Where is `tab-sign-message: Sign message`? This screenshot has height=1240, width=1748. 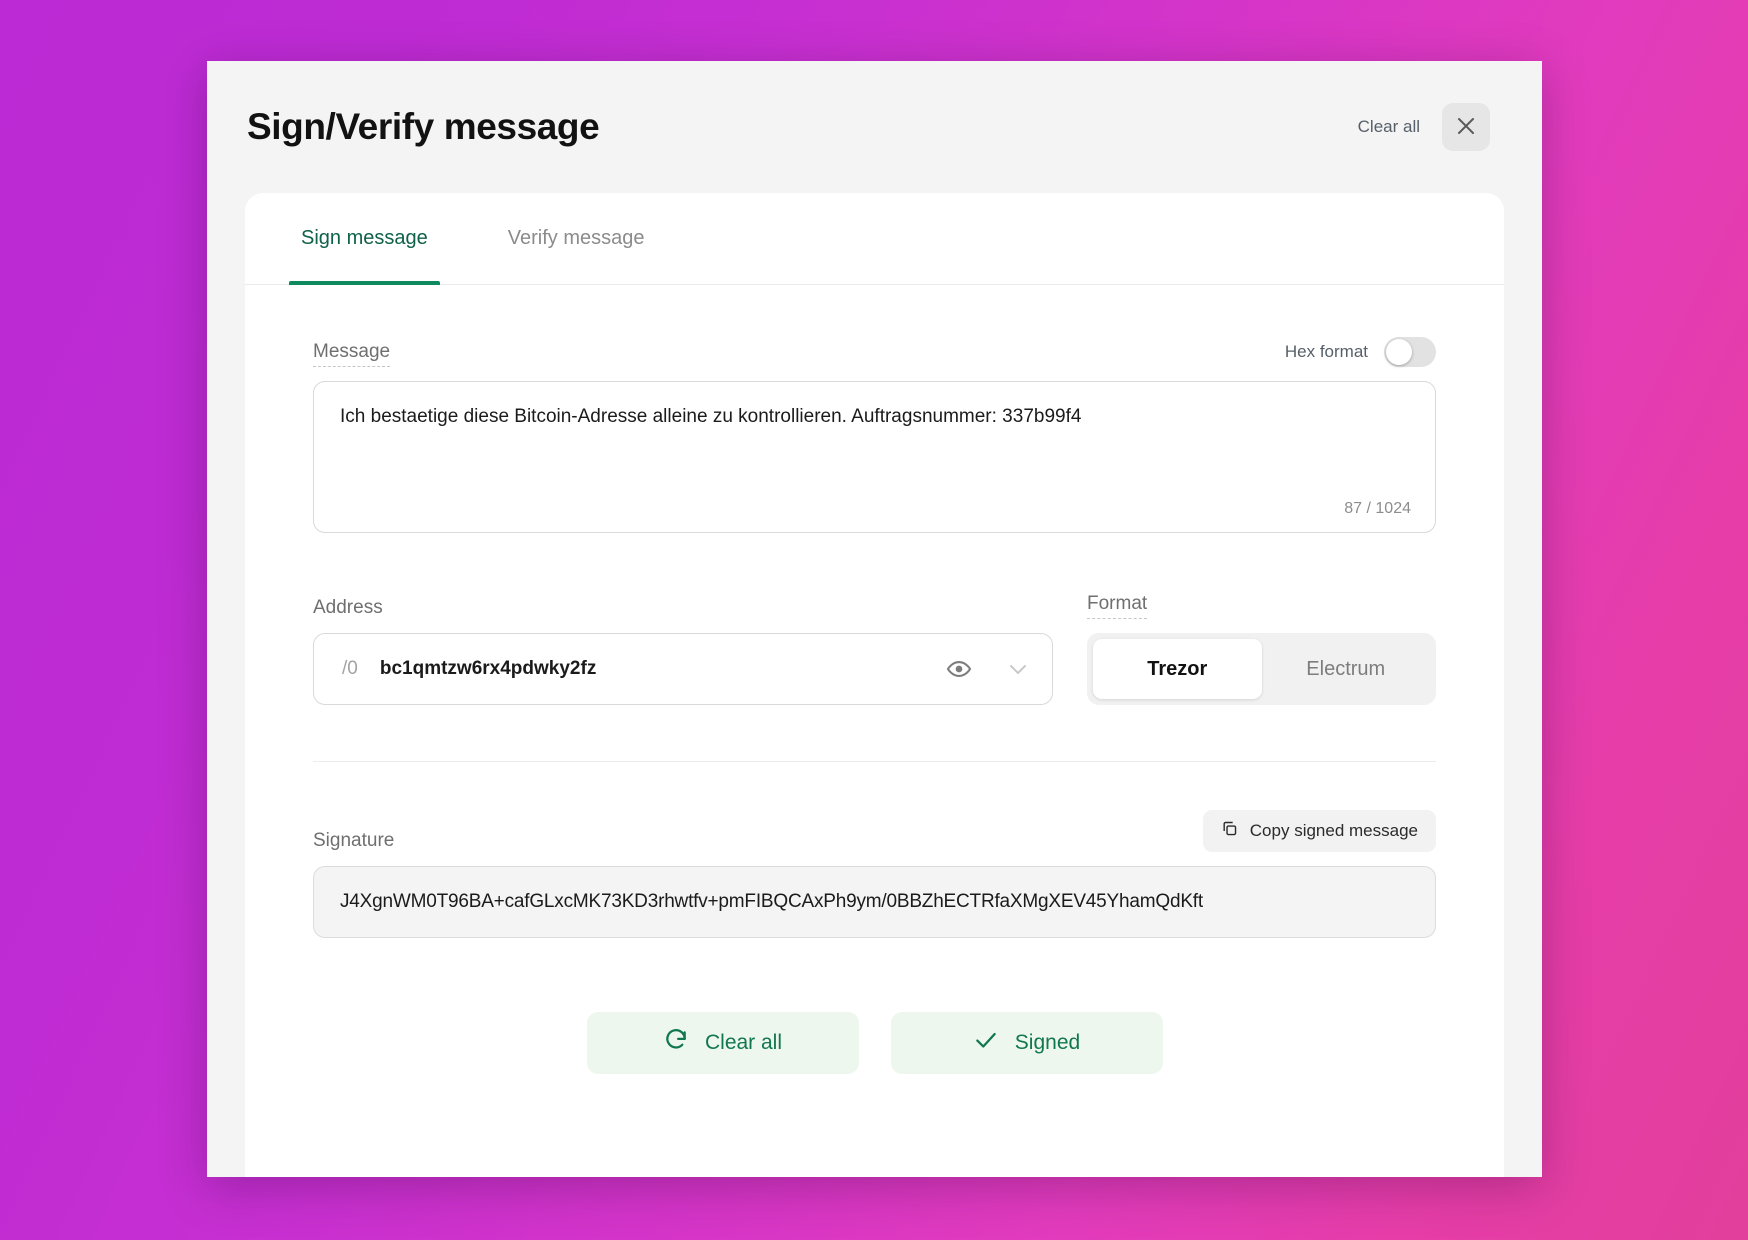 tab-sign-message: Sign message is located at coordinates (364, 239).